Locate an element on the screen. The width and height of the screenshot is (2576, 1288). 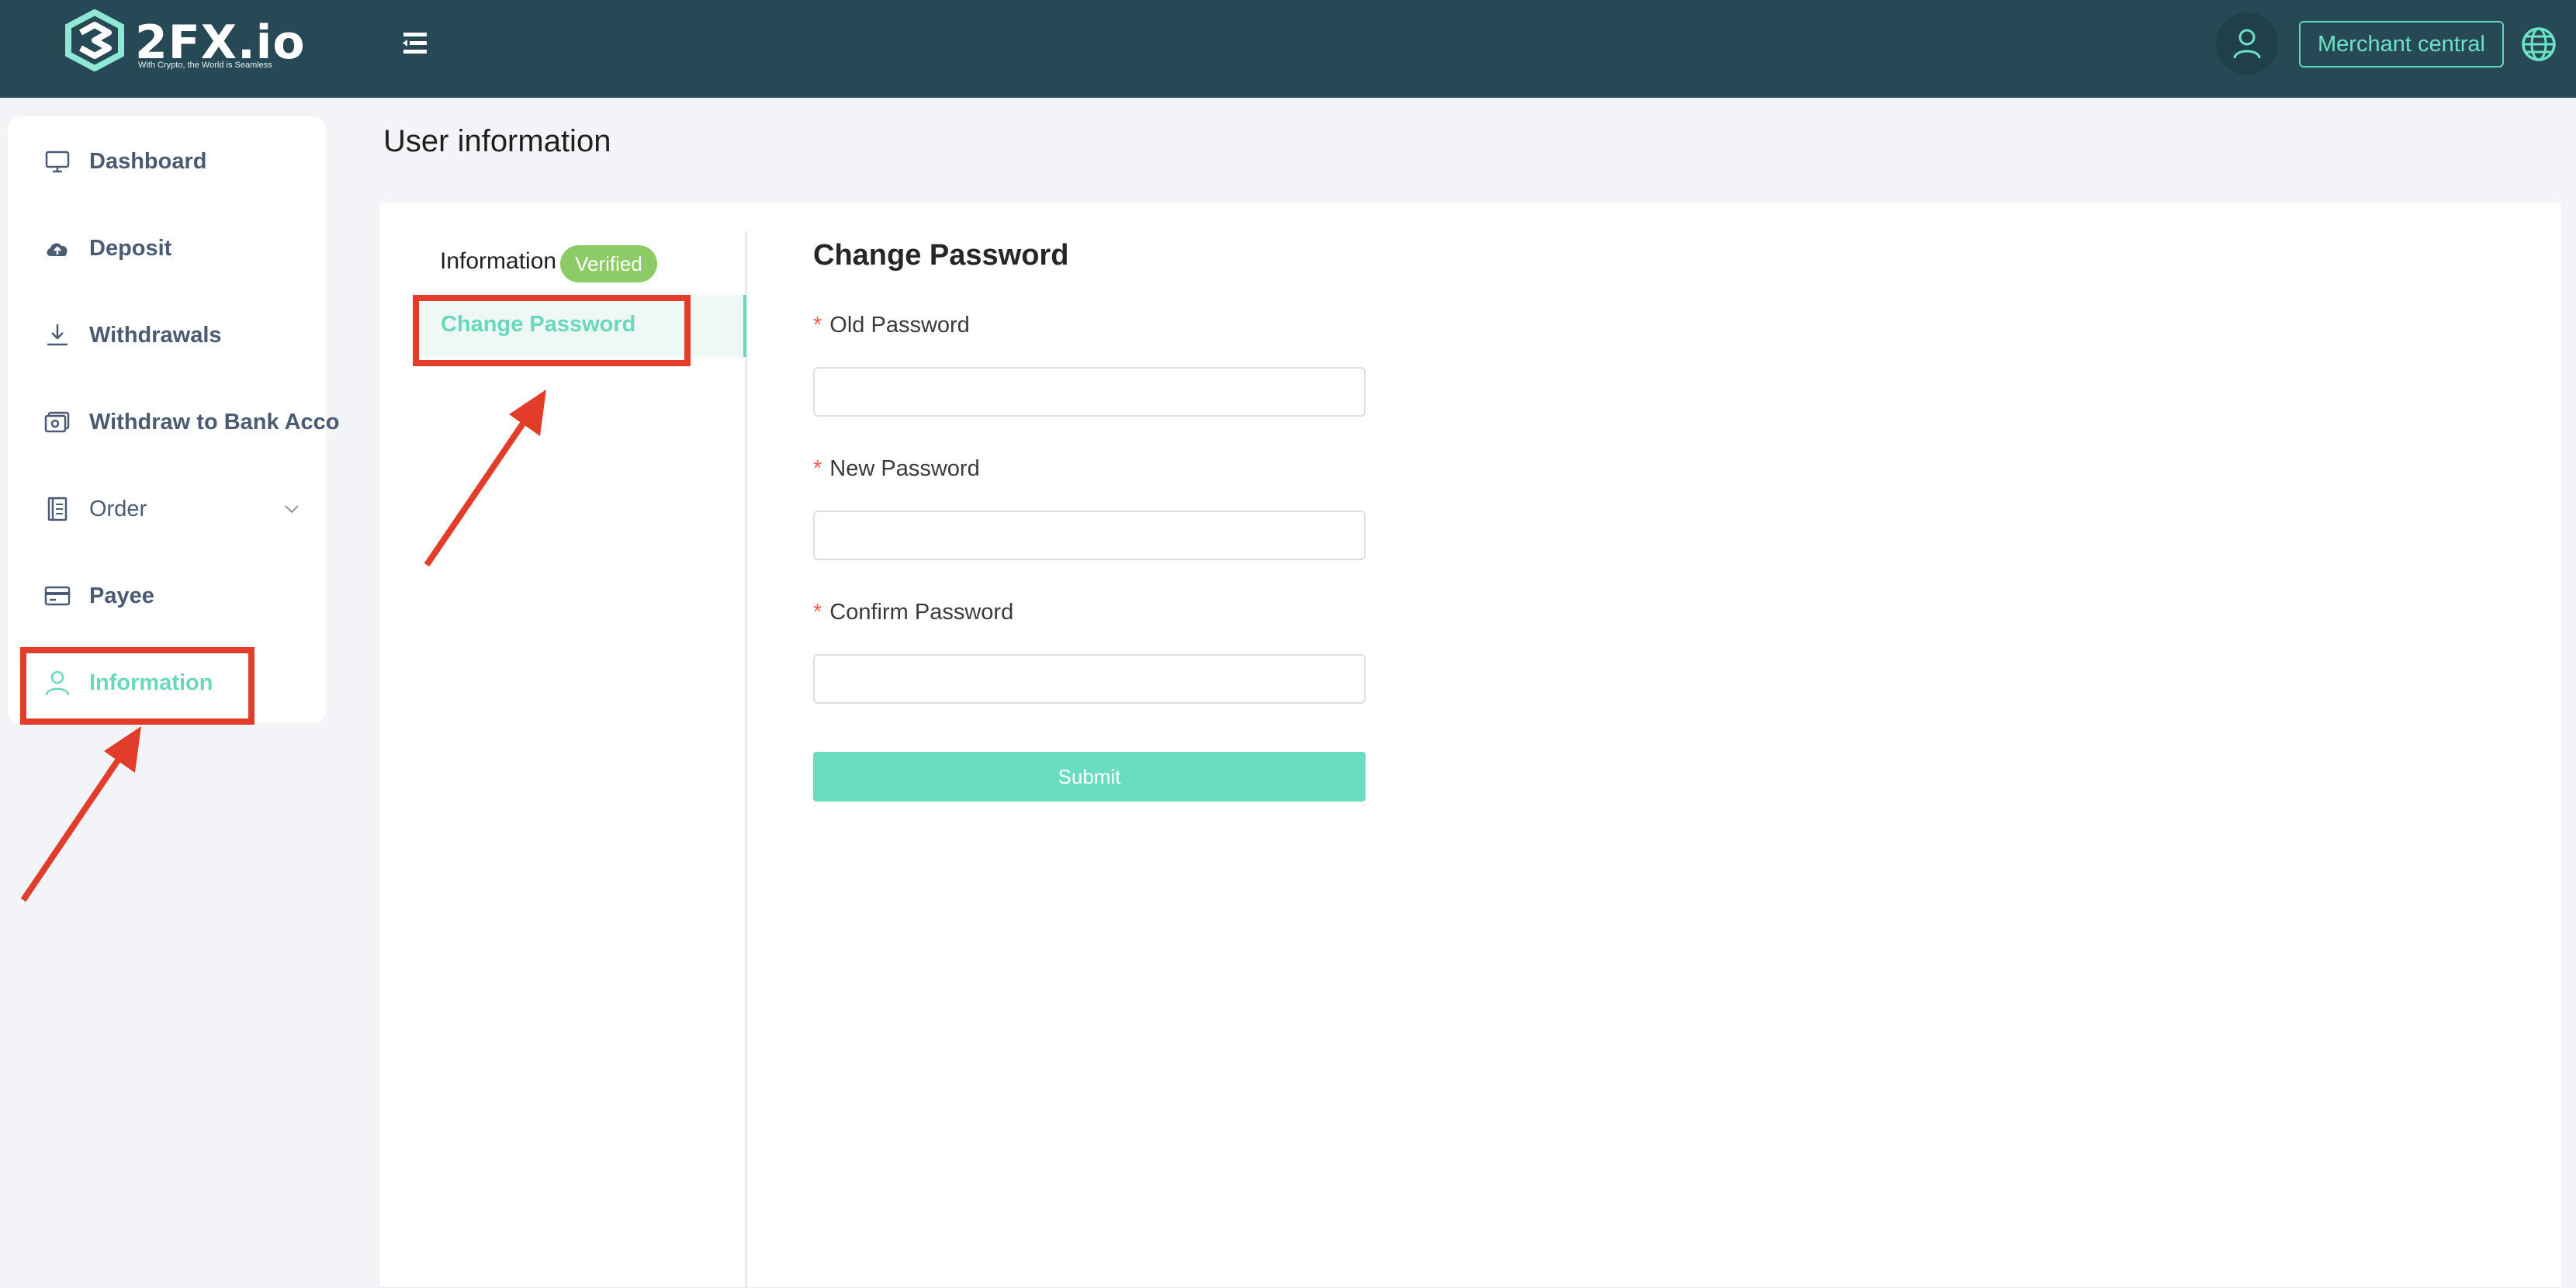
highlight-box-change-password is located at coordinates (552, 330).